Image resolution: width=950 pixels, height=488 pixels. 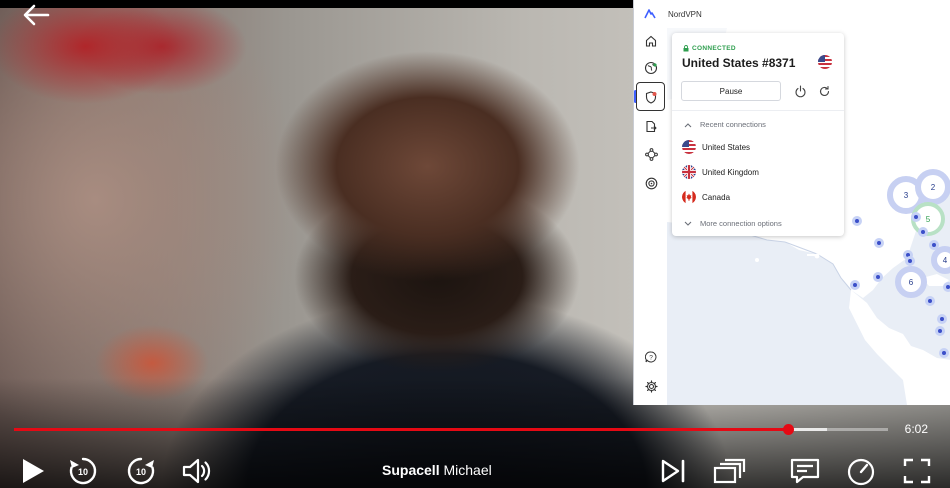 I want to click on card-divider, so click(x=758, y=110).